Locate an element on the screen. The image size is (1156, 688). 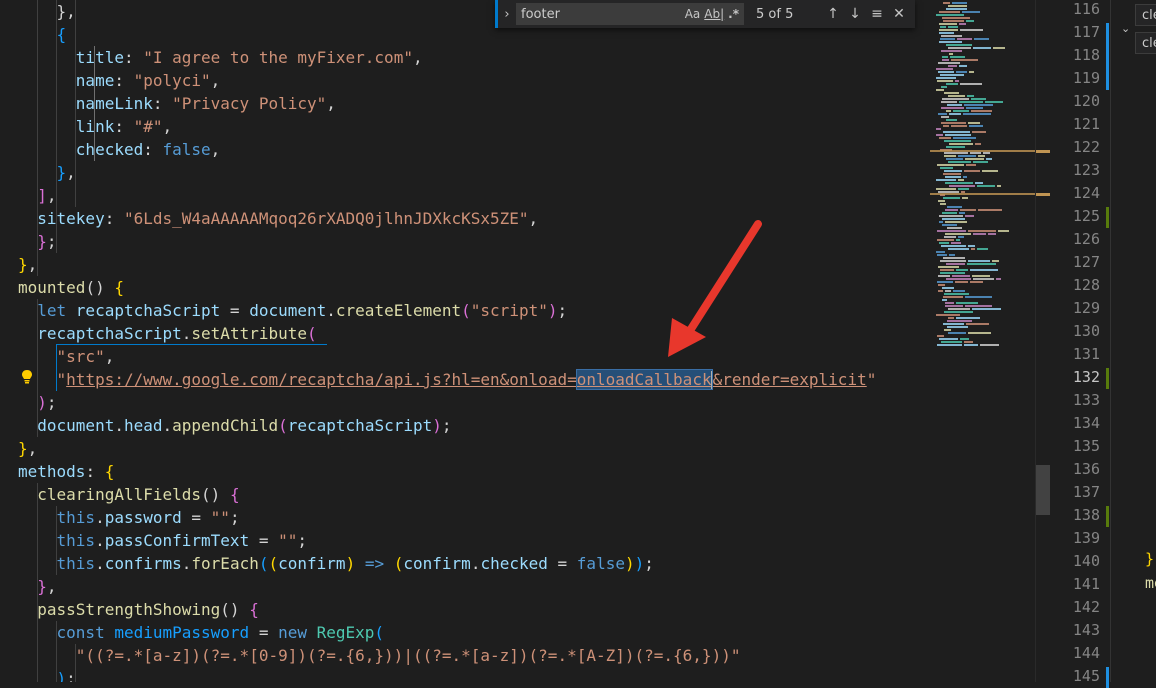
line-number: 139 is located at coordinates (1086, 538).